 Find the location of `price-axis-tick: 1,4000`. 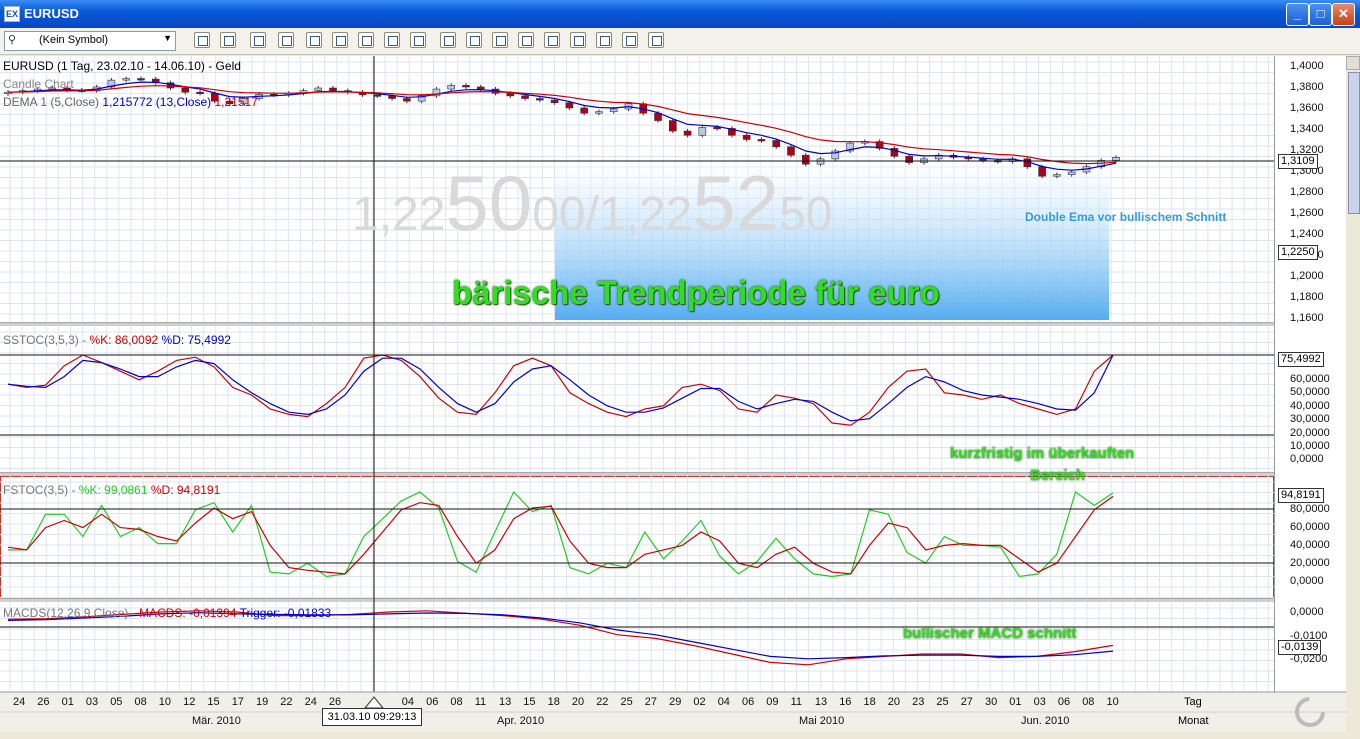

price-axis-tick: 1,4000 is located at coordinates (1307, 66).